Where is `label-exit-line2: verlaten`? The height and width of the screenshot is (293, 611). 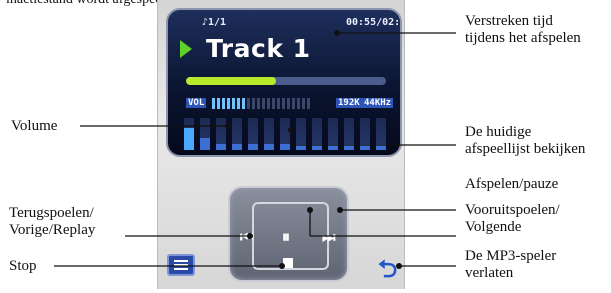
label-exit-line2: verlaten is located at coordinates (489, 273).